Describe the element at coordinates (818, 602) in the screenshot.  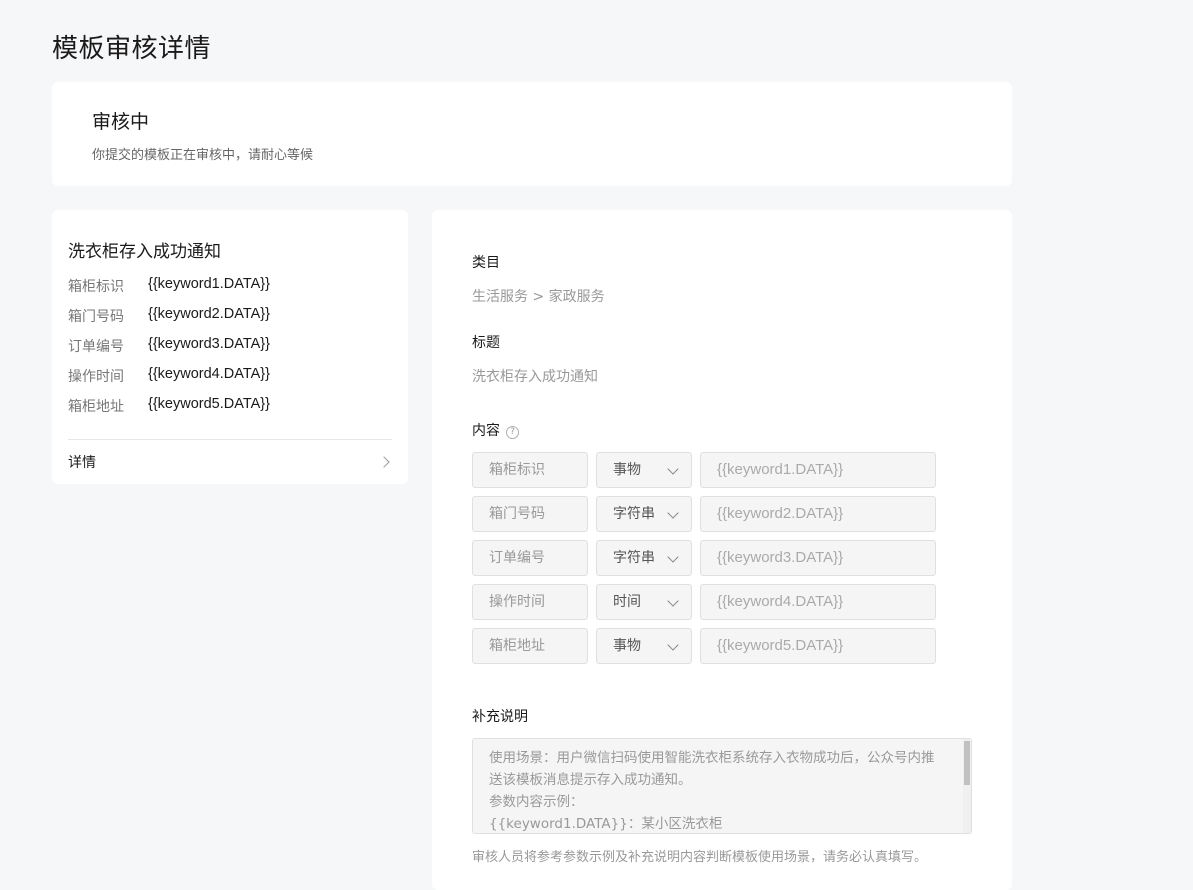
I see `keyword-data-field: {{keyword4.DATA}}` at that location.